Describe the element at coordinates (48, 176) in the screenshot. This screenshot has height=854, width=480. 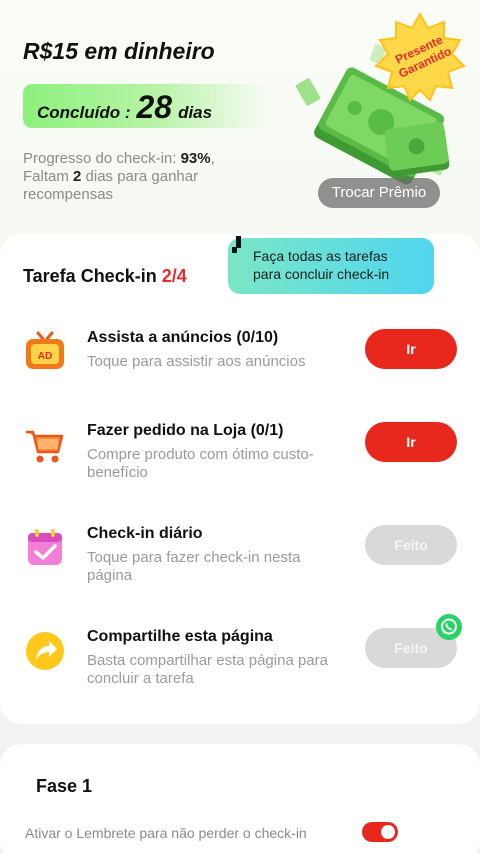
I see `remaining-prefix: Faltam` at that location.